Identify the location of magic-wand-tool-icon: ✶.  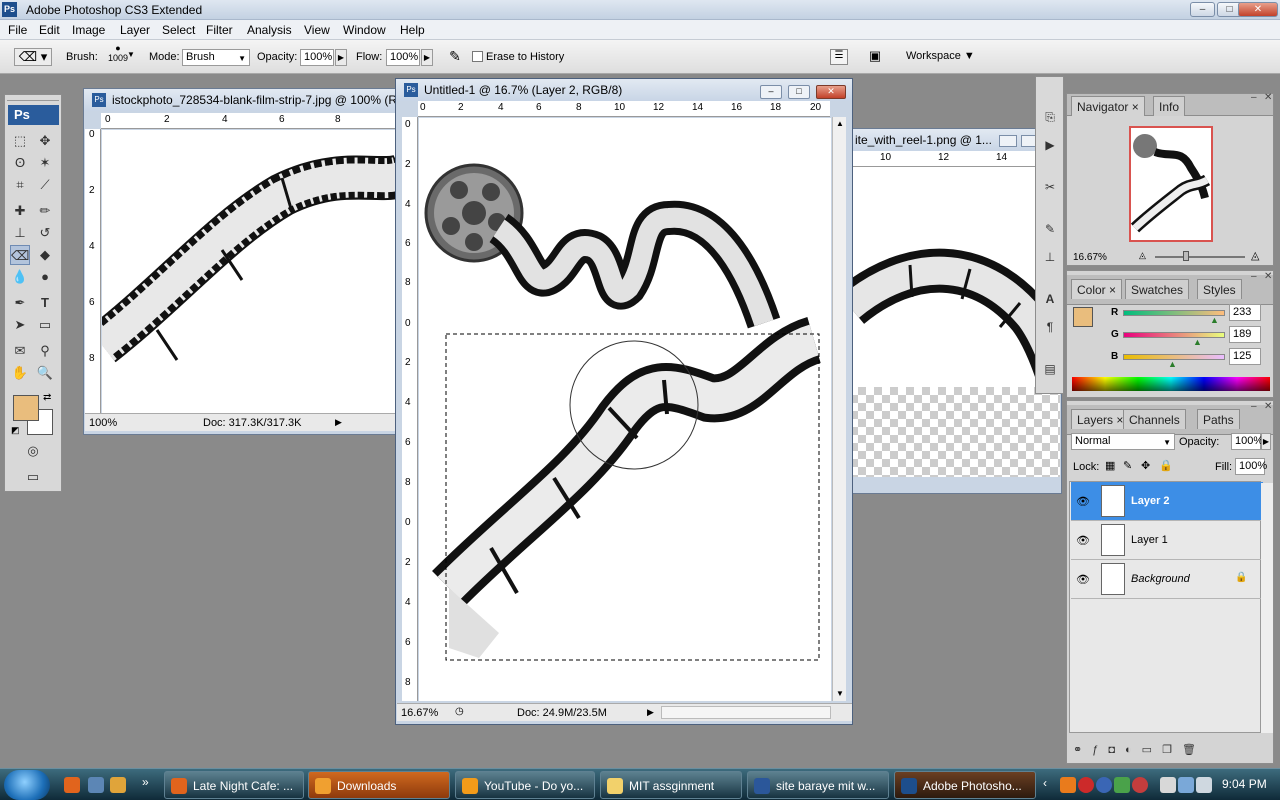
(45, 163).